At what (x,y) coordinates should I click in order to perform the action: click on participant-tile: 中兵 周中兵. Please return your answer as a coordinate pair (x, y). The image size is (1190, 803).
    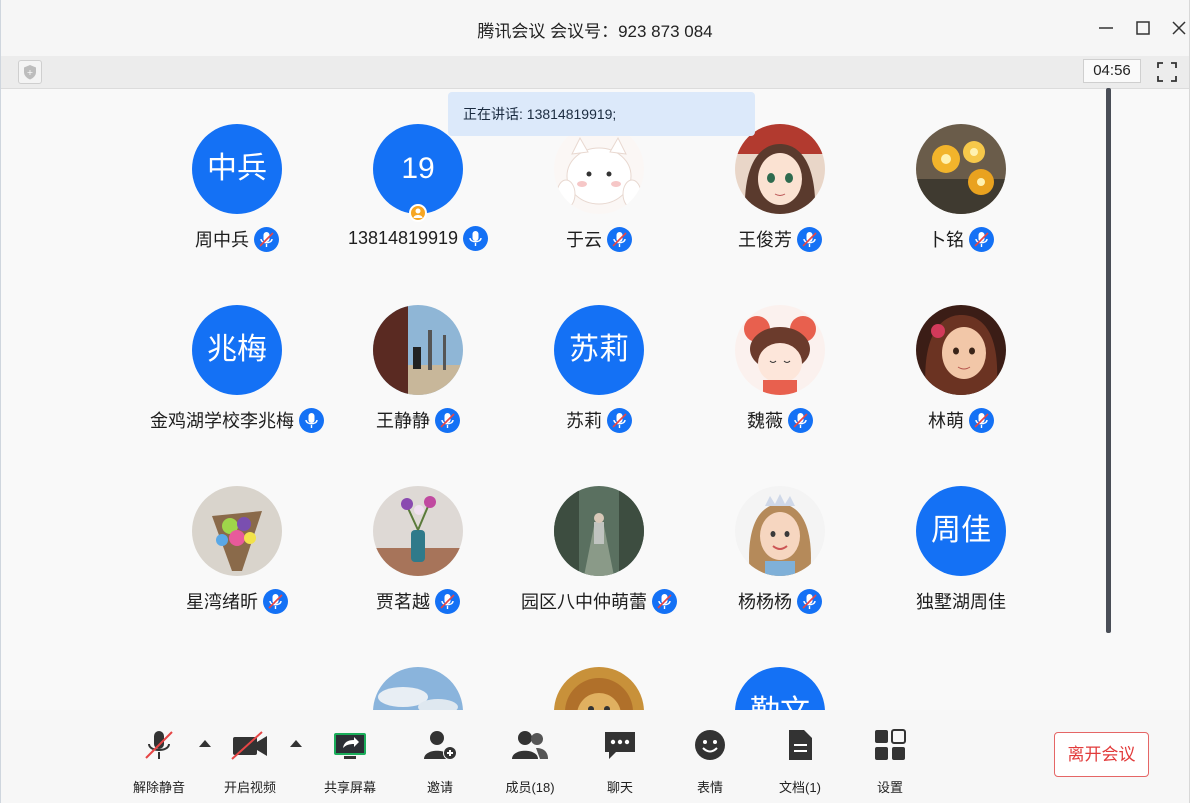
    Looking at the image, I should click on (237, 209).